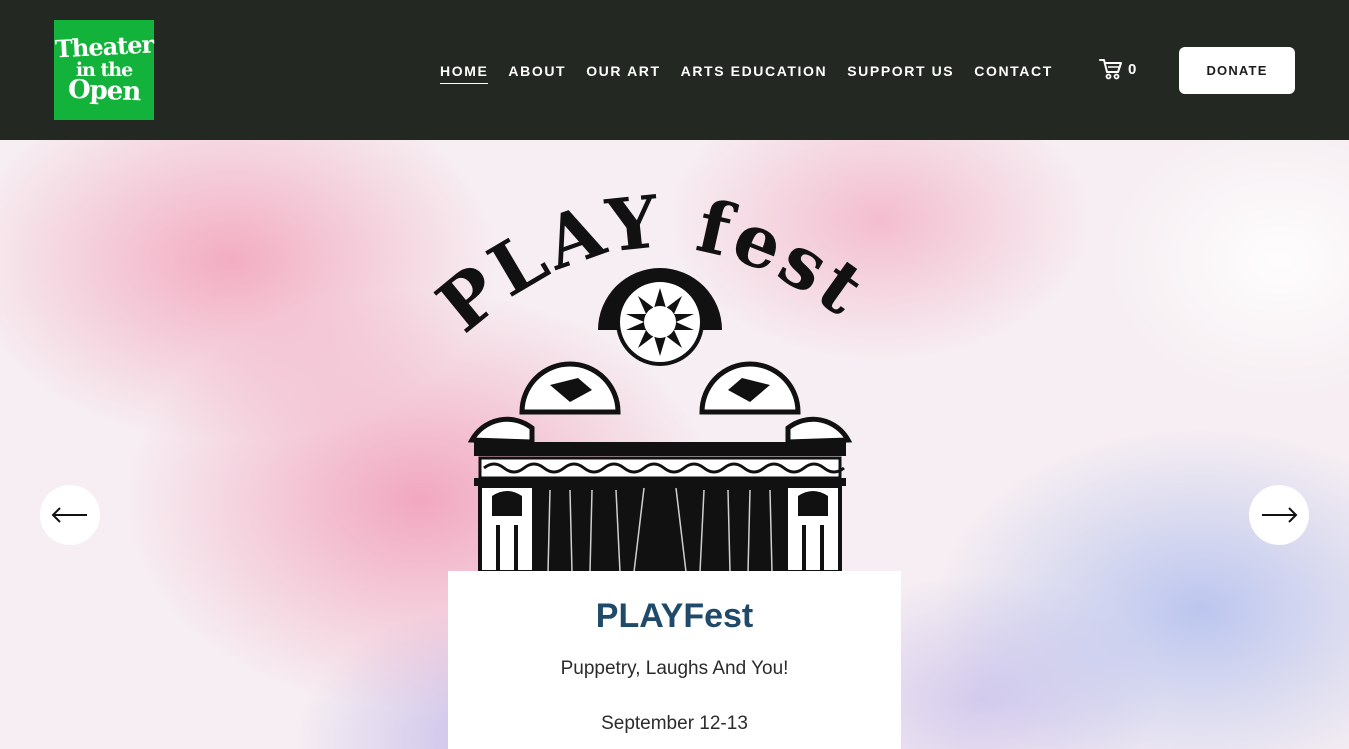  Describe the element at coordinates (623, 71) in the screenshot. I see `nav-our-art: OUR ART` at that location.